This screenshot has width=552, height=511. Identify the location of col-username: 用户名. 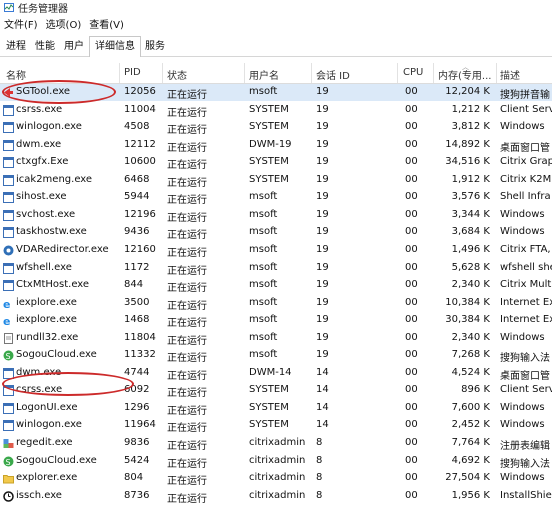
(264, 74).